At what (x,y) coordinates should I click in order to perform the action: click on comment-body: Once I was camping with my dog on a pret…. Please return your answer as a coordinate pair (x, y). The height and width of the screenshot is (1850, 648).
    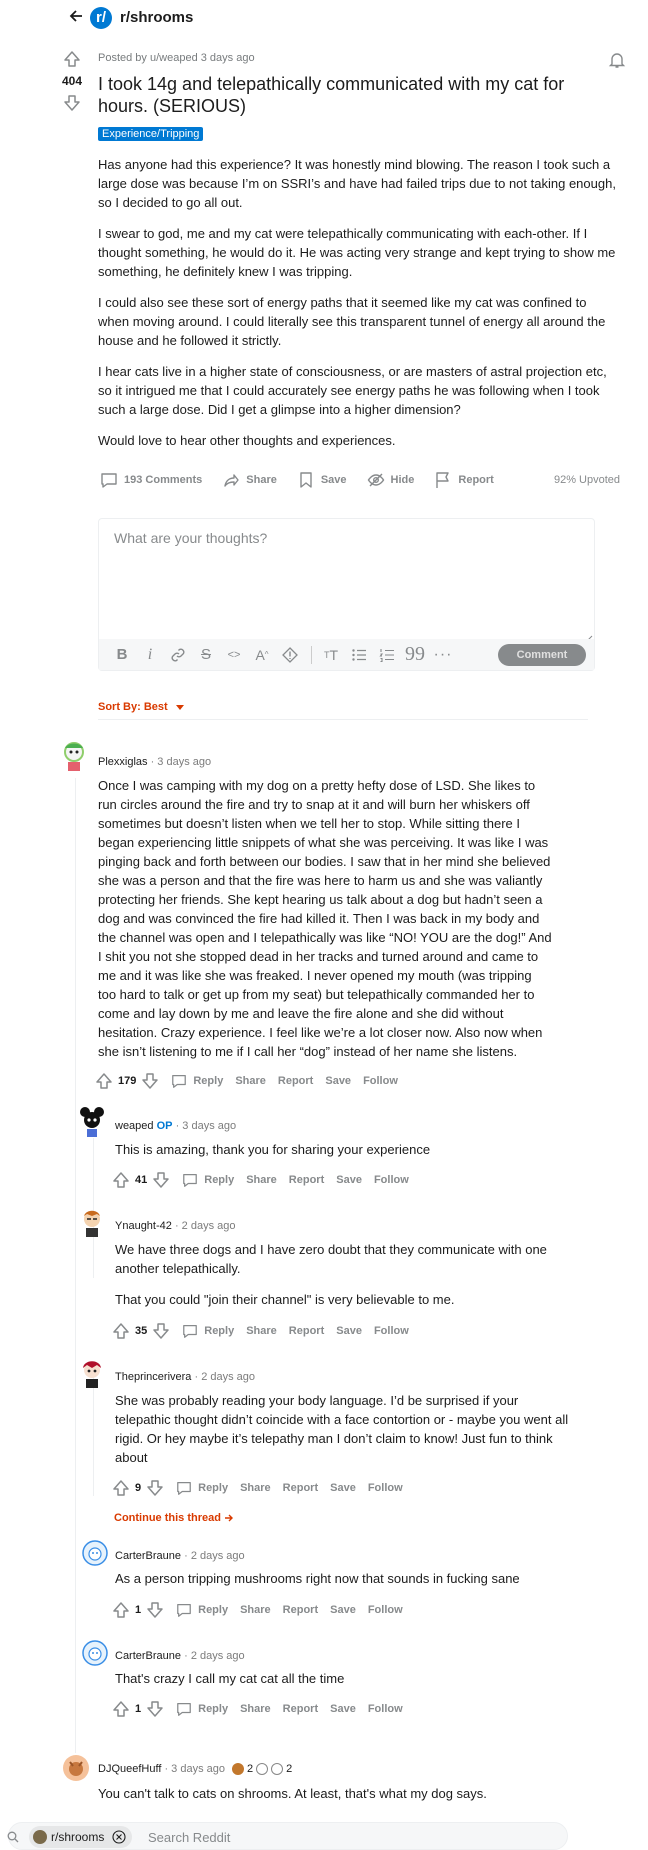
    Looking at the image, I should click on (325, 918).